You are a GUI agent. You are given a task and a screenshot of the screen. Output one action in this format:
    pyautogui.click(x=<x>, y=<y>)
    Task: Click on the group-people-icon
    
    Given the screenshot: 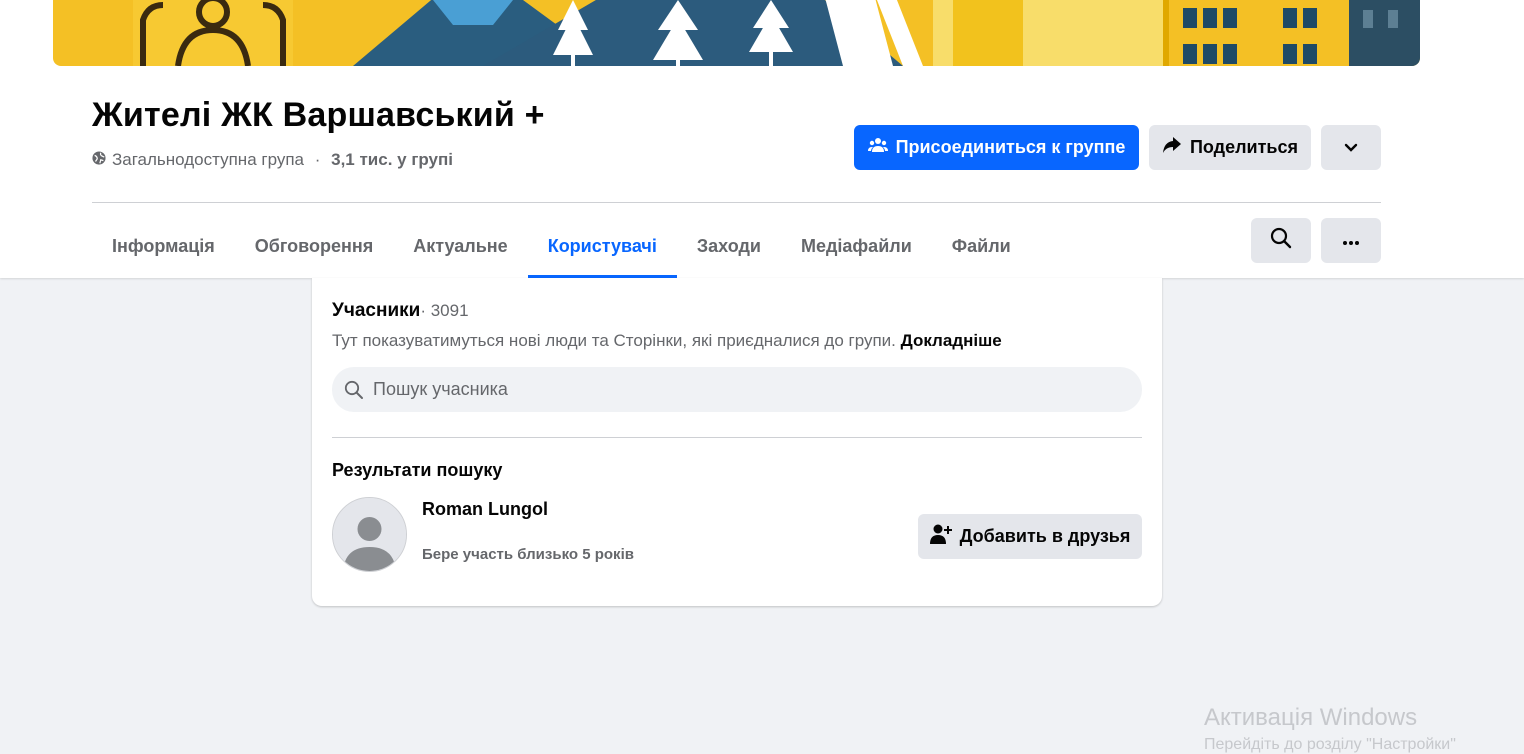 What is the action you would take?
    pyautogui.click(x=877, y=147)
    